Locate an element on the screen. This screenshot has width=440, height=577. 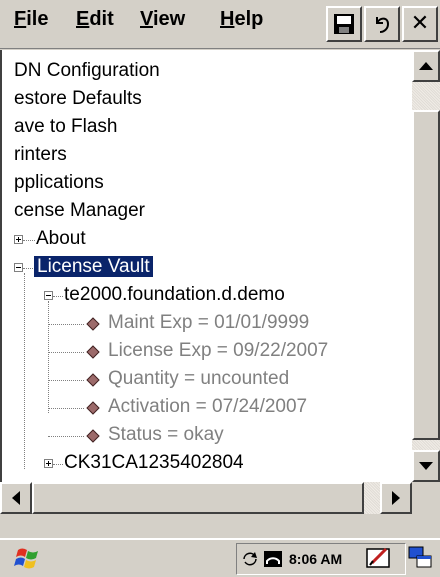
menu-help: Help is located at coordinates (241, 19).